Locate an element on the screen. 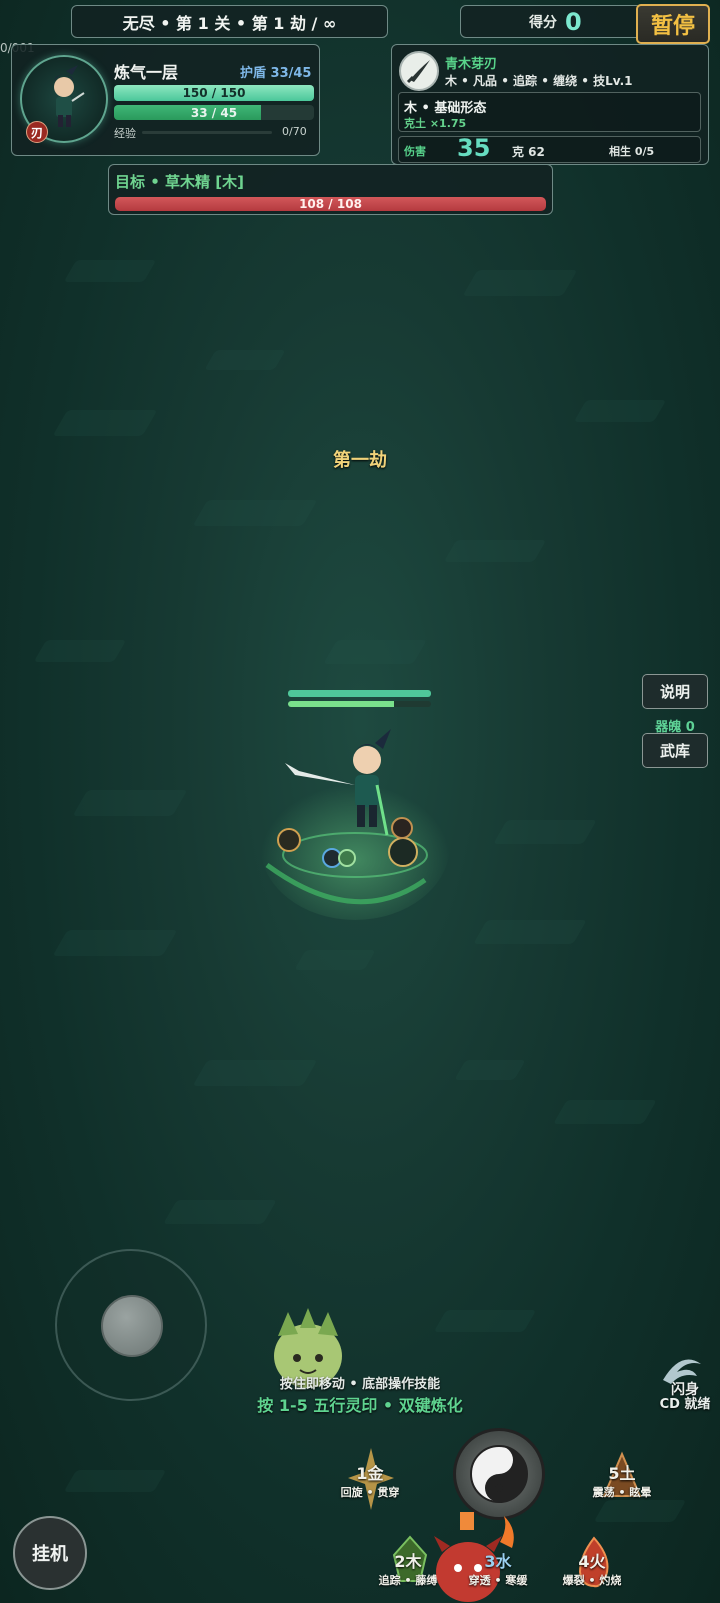  stage-indicator: 无尽 • 第 1 关 • 第 1 劫 / ∞ is located at coordinates (229, 21).